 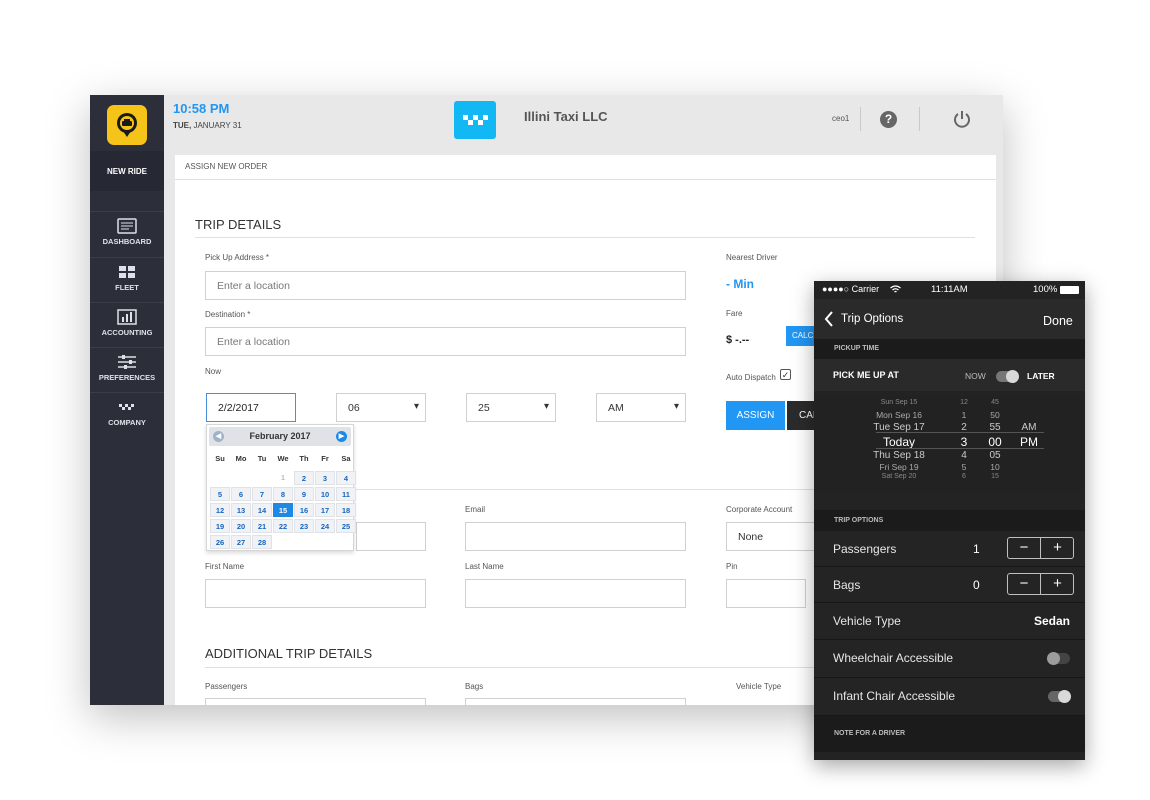 What do you see at coordinates (899, 415) in the screenshot?
I see `picker-option: Mon Sep 16` at bounding box center [899, 415].